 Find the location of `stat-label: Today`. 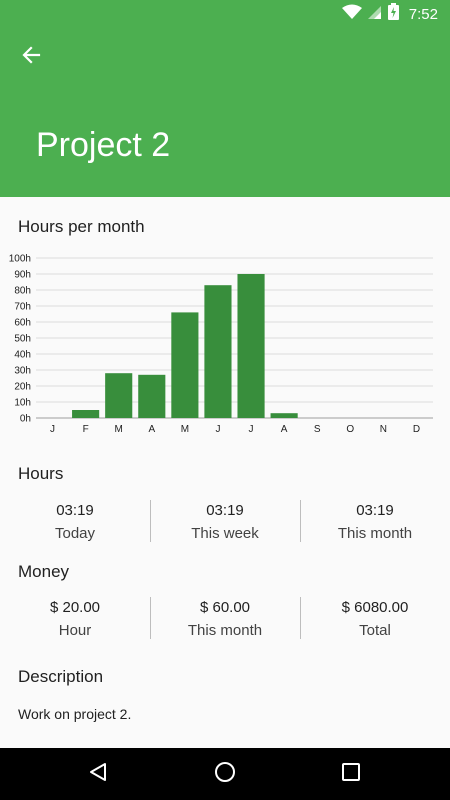

stat-label: Today is located at coordinates (75, 533).